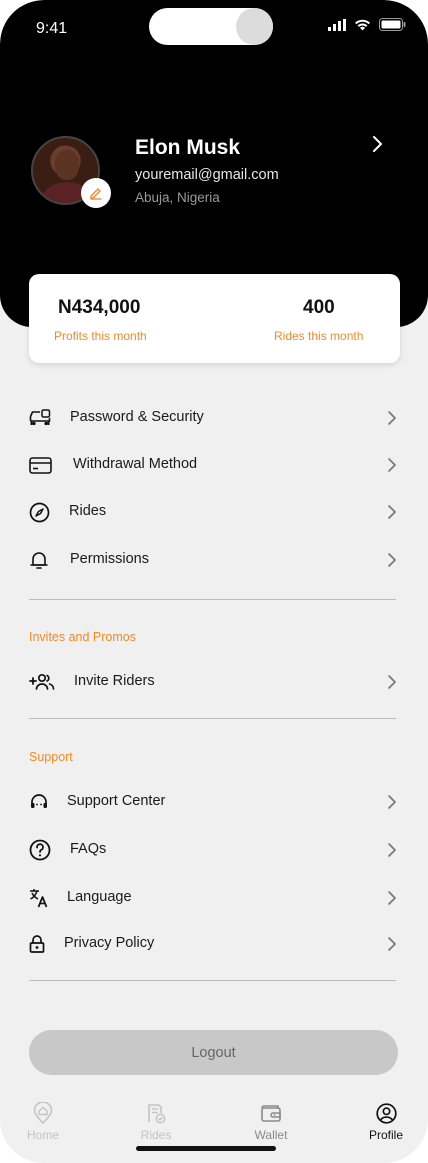 This screenshot has height=1163, width=428. I want to click on edit-avatar-button, so click(96, 193).